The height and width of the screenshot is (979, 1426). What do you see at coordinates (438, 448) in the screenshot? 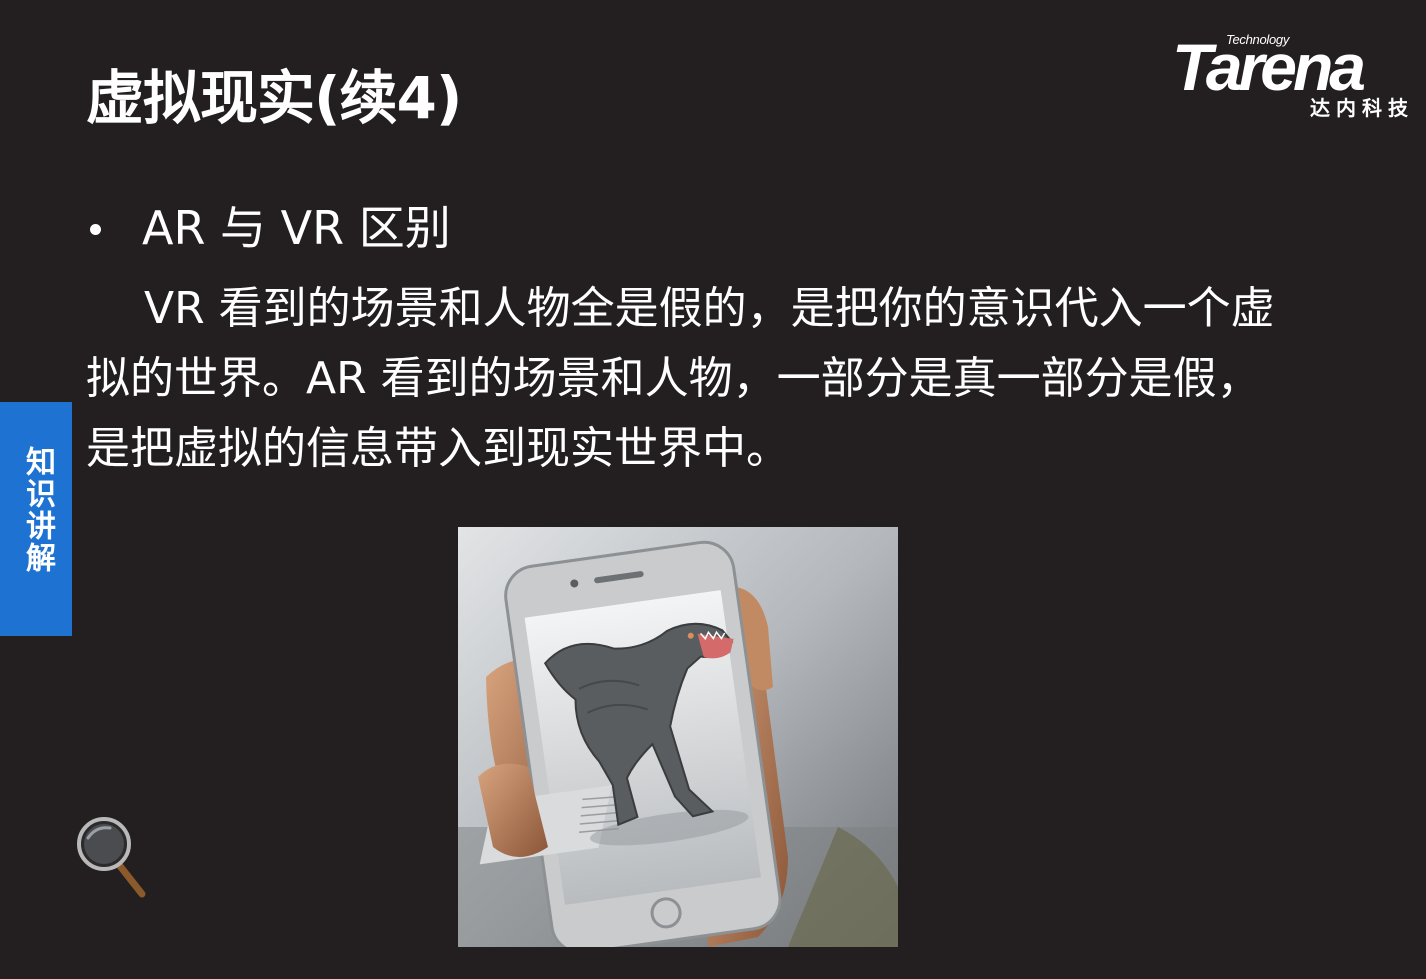
I see `paragraph-line: 是把虚拟的信息带入到现实世界中。` at bounding box center [438, 448].